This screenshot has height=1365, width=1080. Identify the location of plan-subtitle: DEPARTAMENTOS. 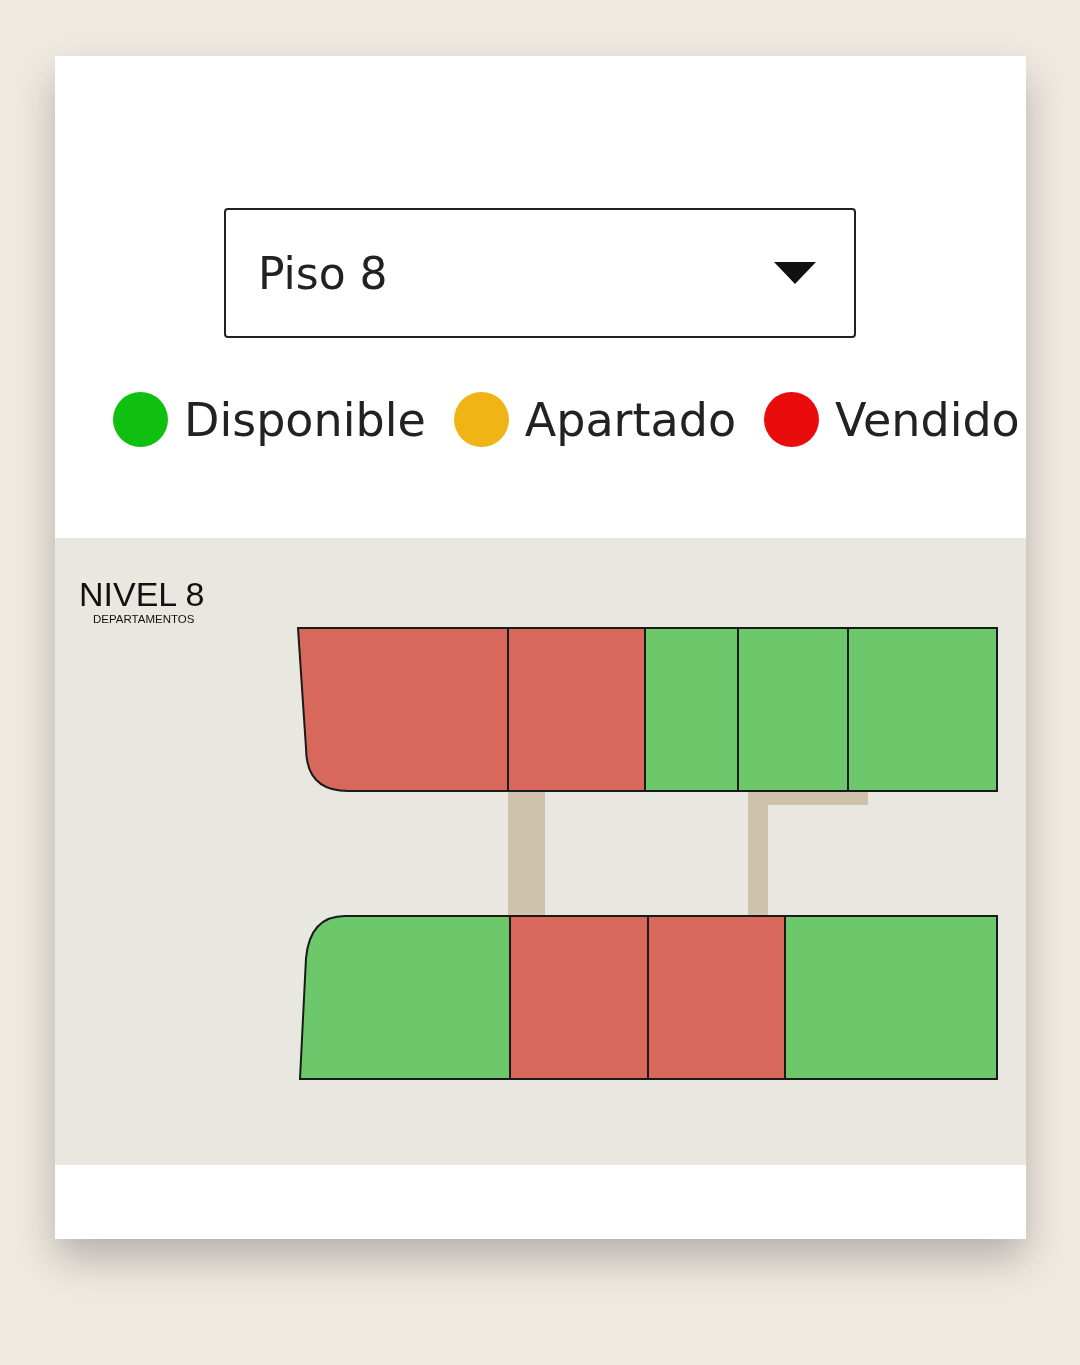
(144, 619).